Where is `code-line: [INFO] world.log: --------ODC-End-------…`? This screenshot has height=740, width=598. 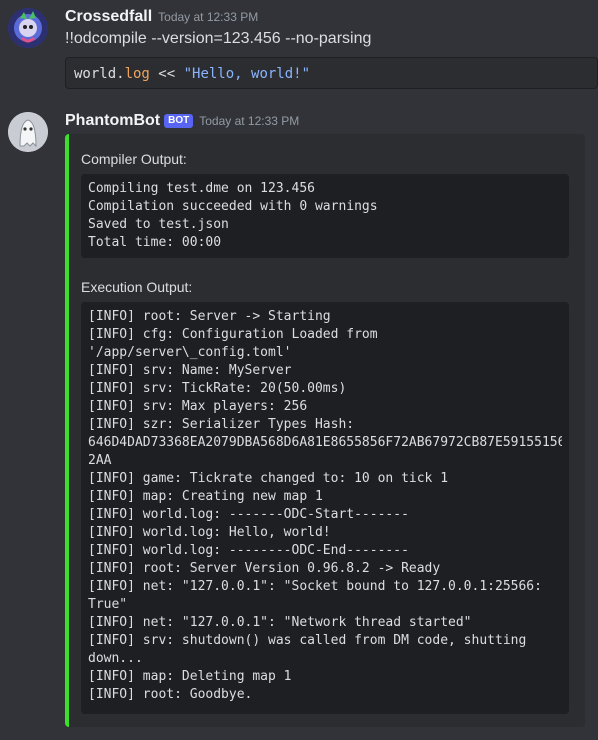
code-line: [INFO] world.log: --------ODC-End-------… is located at coordinates (248, 550).